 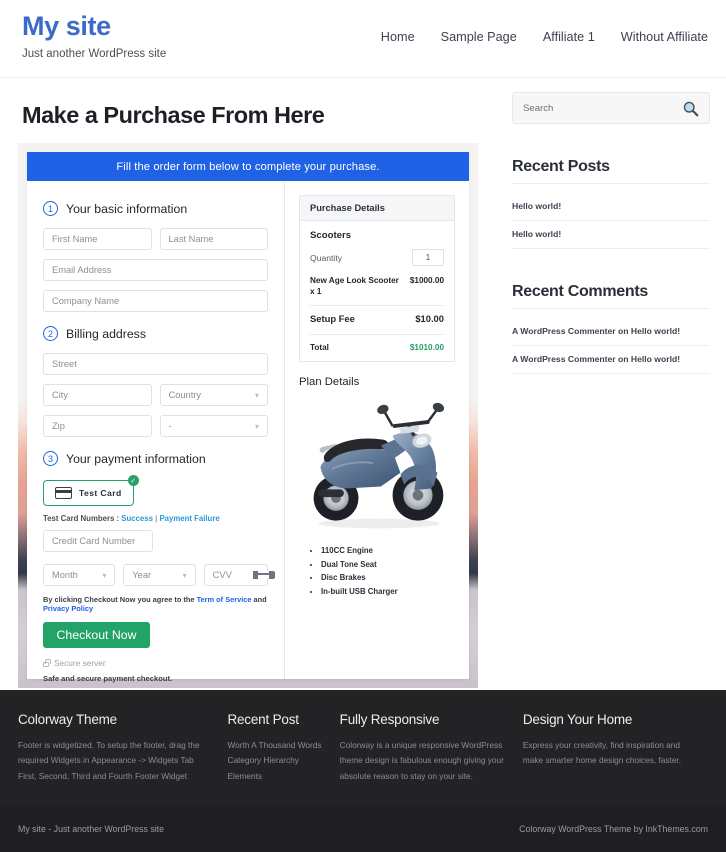 I want to click on email-field-row: Email Address, so click(x=155, y=270).